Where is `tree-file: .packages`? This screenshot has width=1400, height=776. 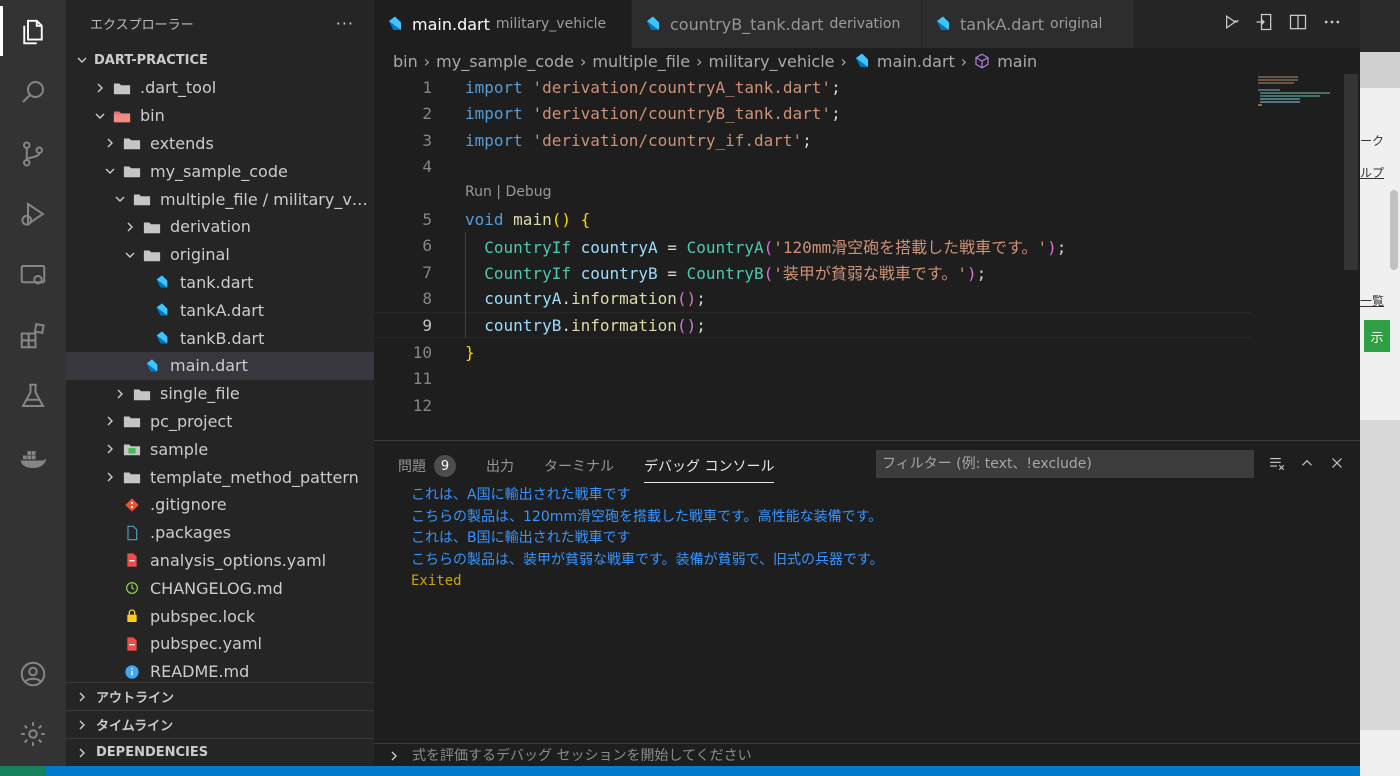
tree-file: .packages is located at coordinates (220, 533).